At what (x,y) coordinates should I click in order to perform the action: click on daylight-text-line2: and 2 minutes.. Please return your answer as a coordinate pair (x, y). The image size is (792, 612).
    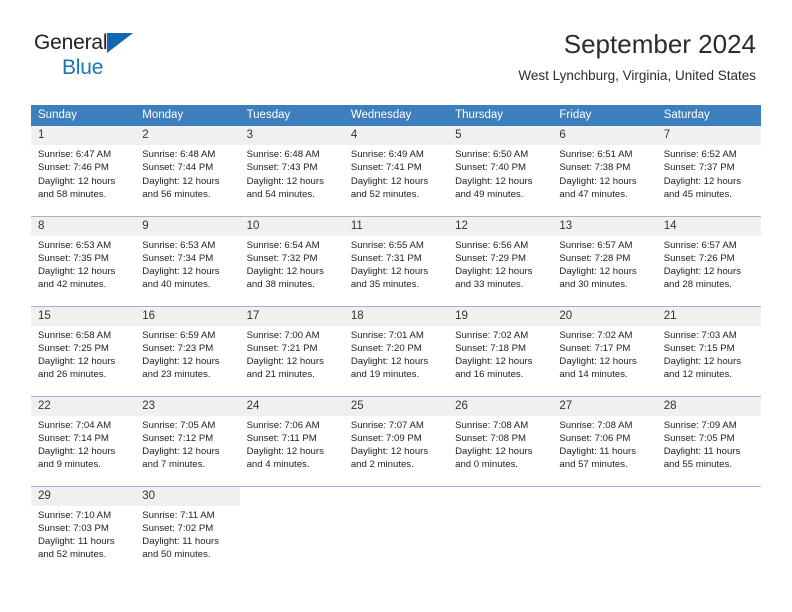
    Looking at the image, I should click on (382, 465).